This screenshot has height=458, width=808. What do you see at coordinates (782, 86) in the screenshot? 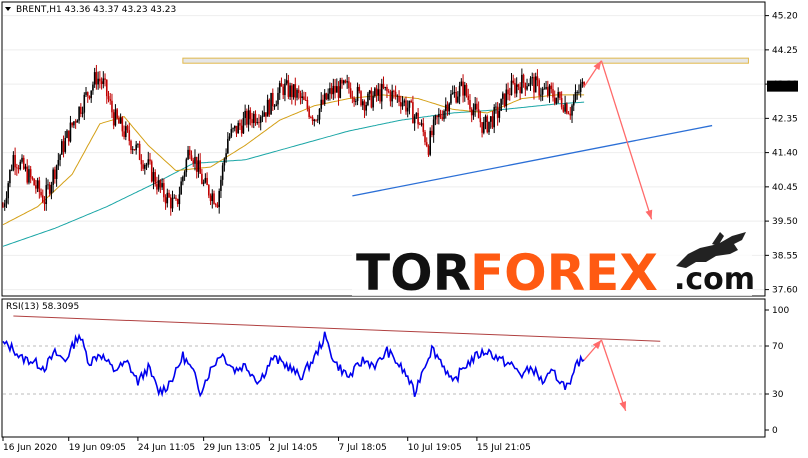
I see `current-price-marker: 43.23` at bounding box center [782, 86].